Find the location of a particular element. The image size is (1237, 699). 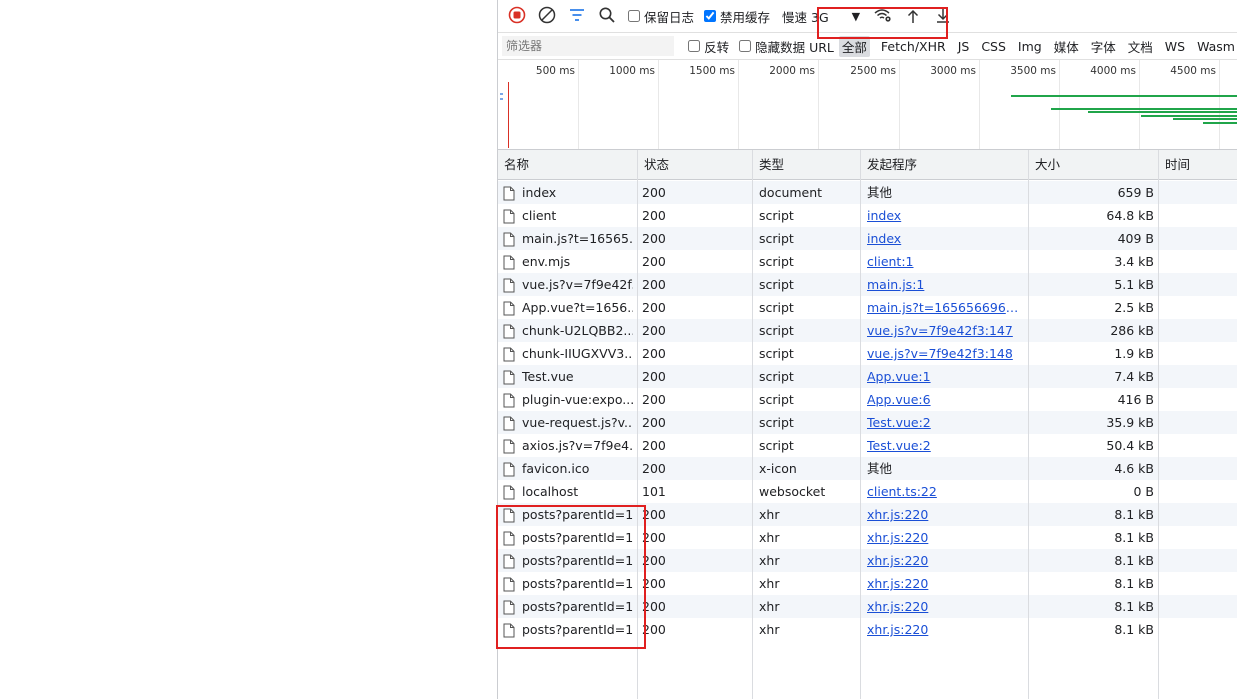

type-filter-js: JS is located at coordinates (964, 46).